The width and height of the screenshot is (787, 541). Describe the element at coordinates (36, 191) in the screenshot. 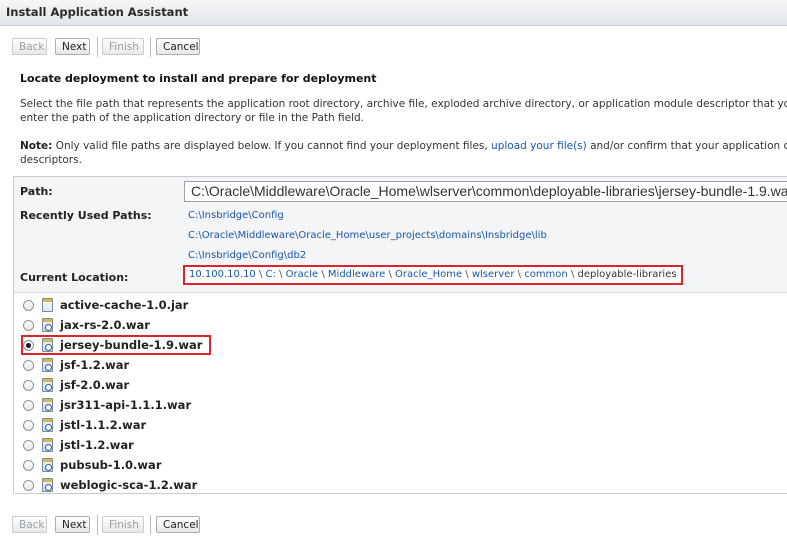

I see `path-label: Path:` at that location.